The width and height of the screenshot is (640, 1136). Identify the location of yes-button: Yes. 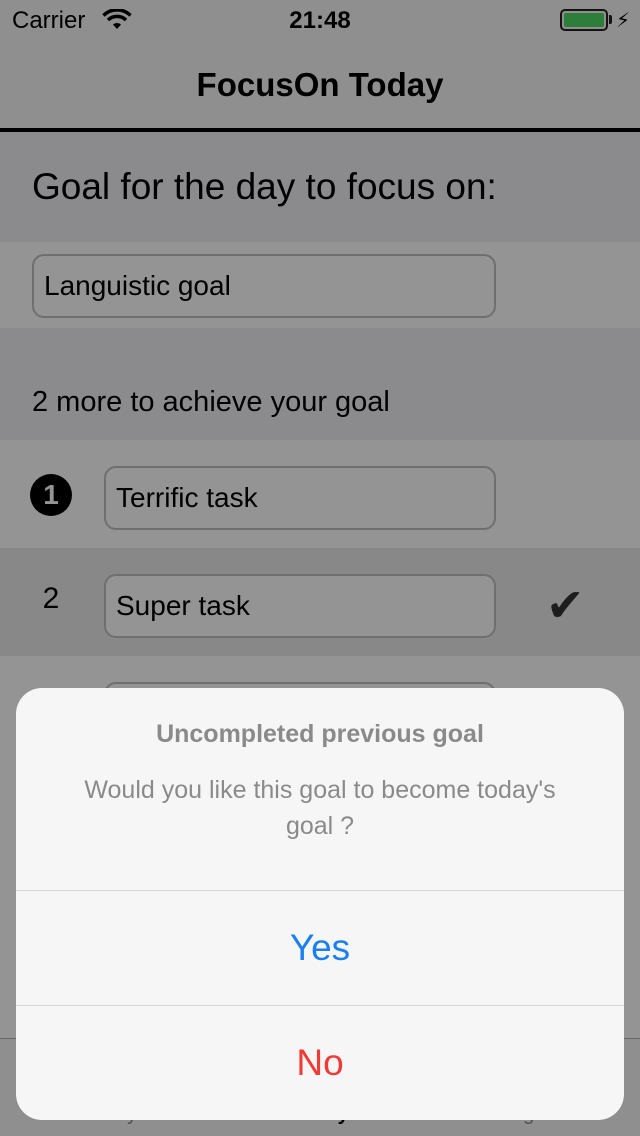
(320, 948).